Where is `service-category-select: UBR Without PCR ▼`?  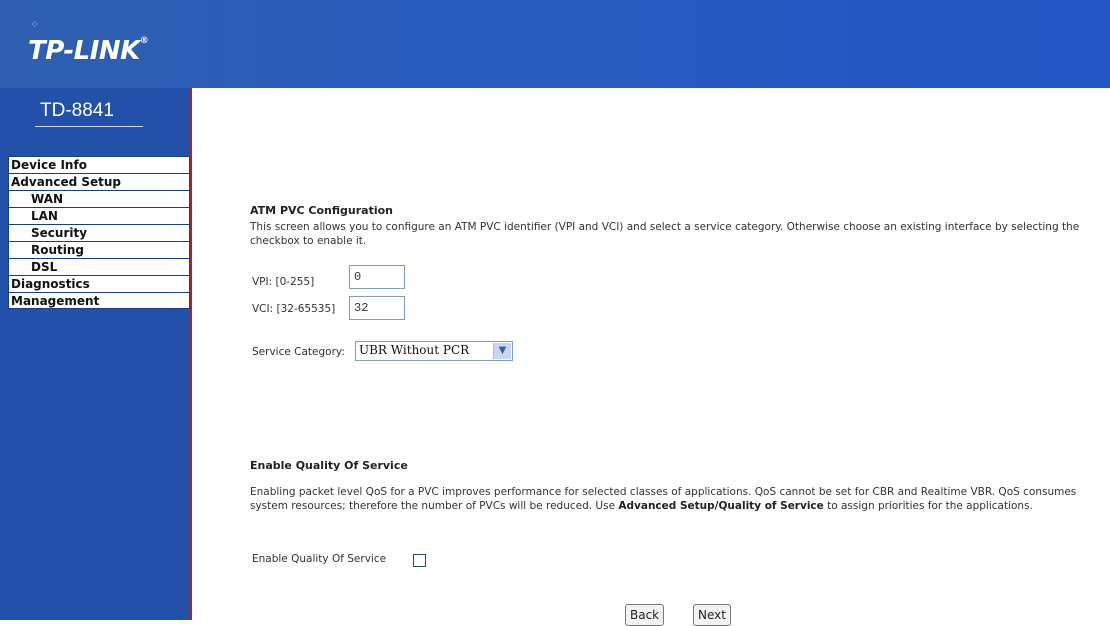
service-category-select: UBR Without PCR ▼ is located at coordinates (434, 351).